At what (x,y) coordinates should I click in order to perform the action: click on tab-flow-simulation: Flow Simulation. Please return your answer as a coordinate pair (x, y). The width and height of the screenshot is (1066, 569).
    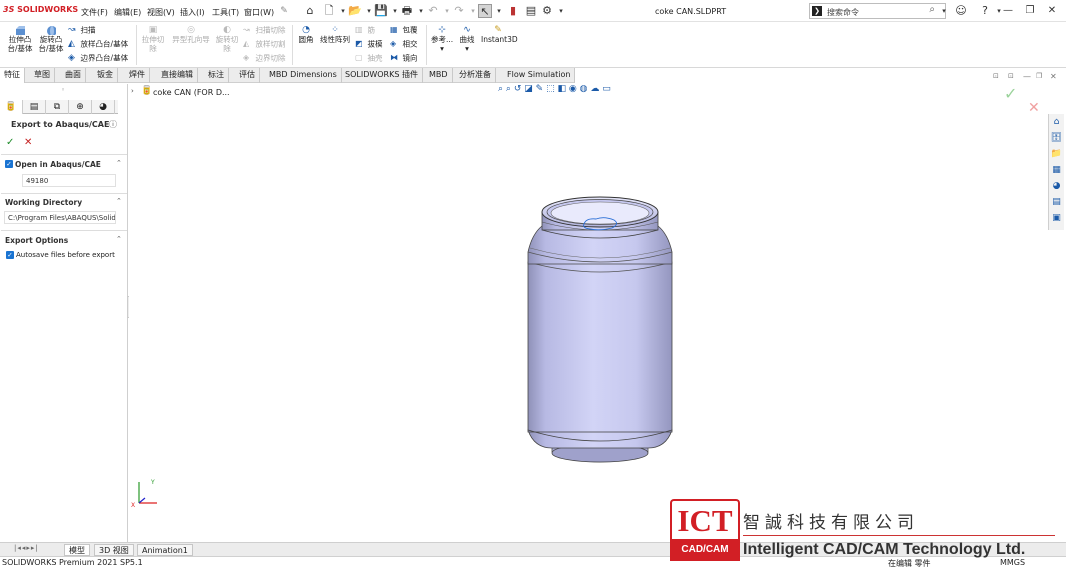
    Looking at the image, I should click on (539, 75).